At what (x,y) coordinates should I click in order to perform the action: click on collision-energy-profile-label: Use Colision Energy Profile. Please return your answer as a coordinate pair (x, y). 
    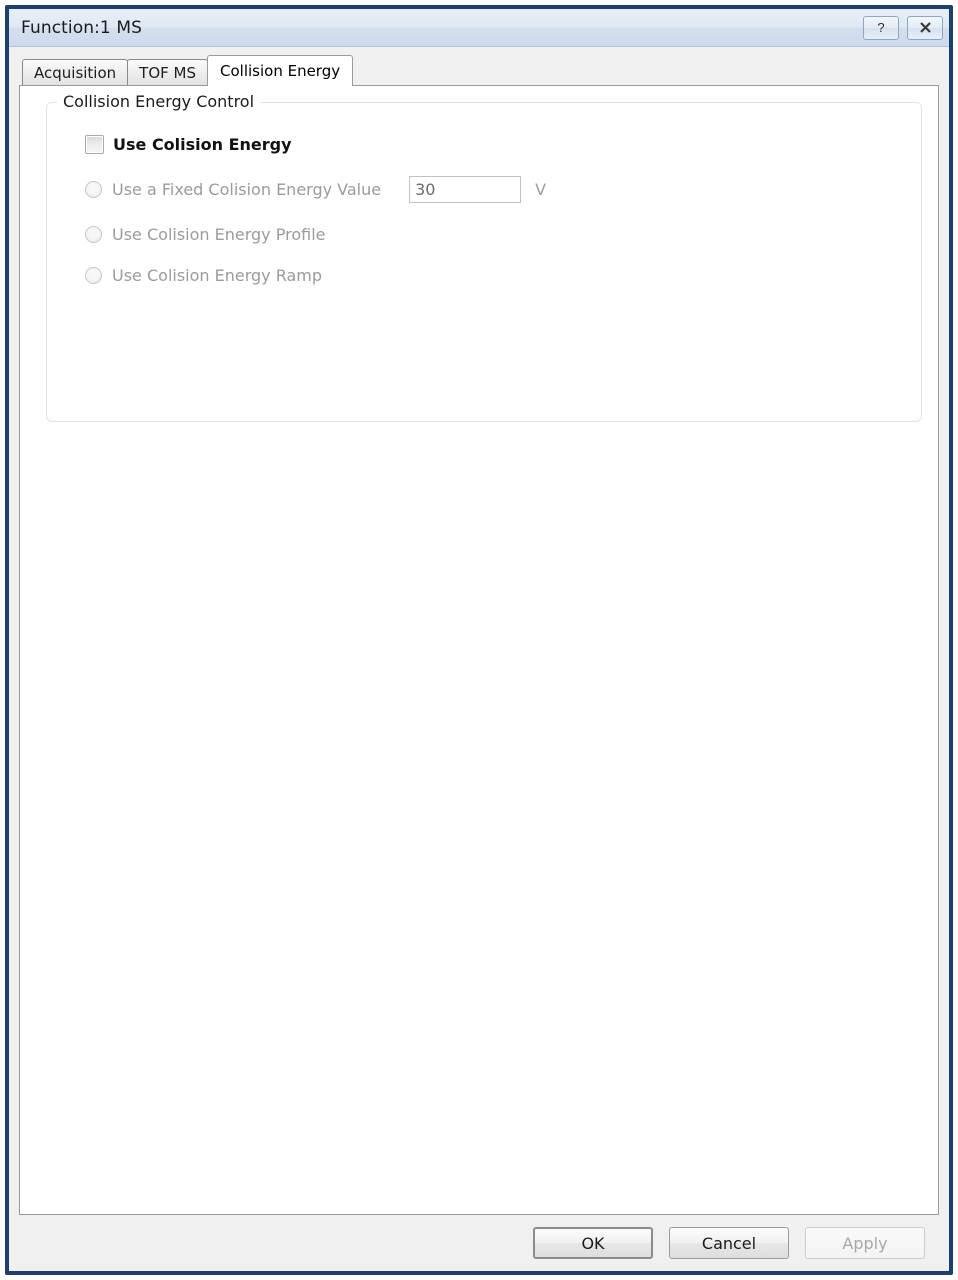
    Looking at the image, I should click on (219, 234).